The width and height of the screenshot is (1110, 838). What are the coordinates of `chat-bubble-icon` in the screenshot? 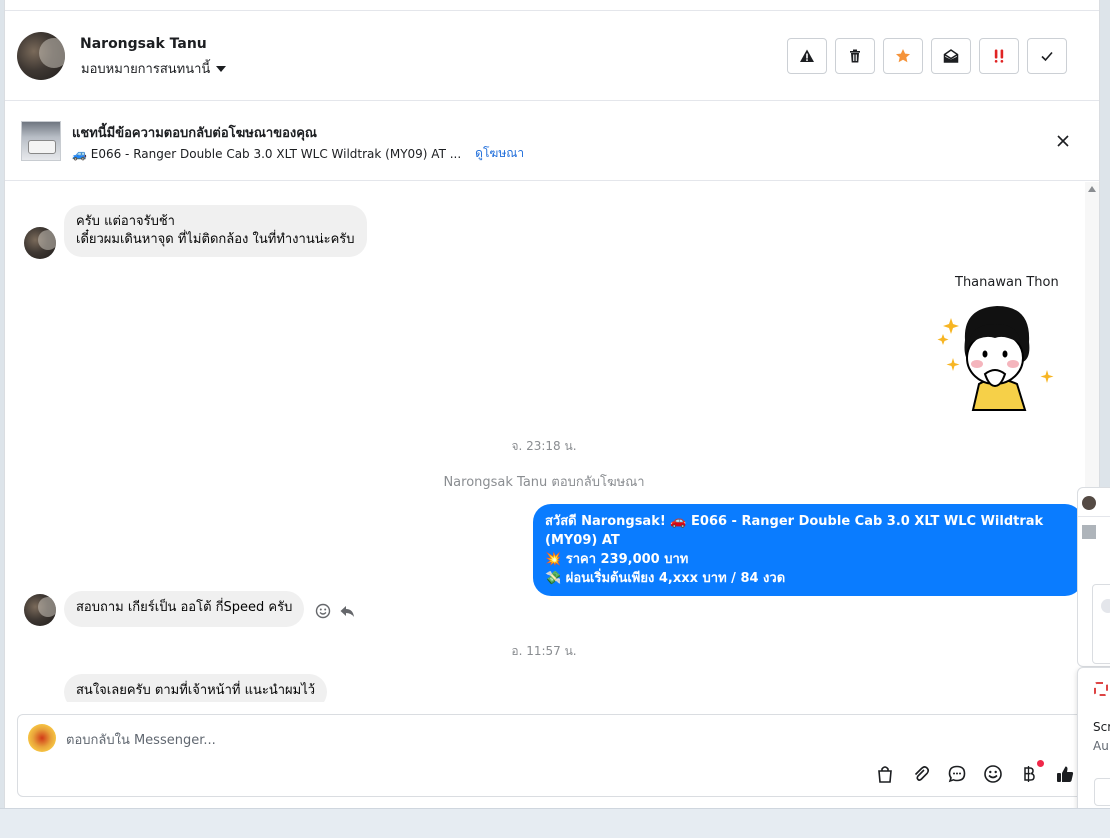 It's located at (957, 774).